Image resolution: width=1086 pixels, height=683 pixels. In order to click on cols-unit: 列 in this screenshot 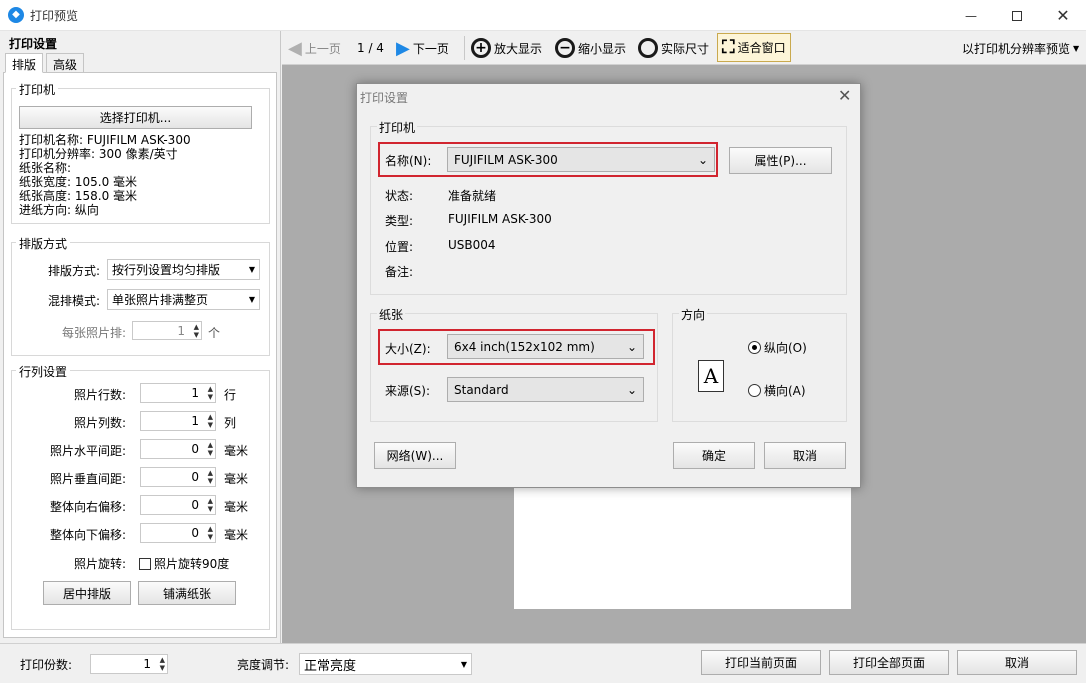, I will do `click(230, 423)`.